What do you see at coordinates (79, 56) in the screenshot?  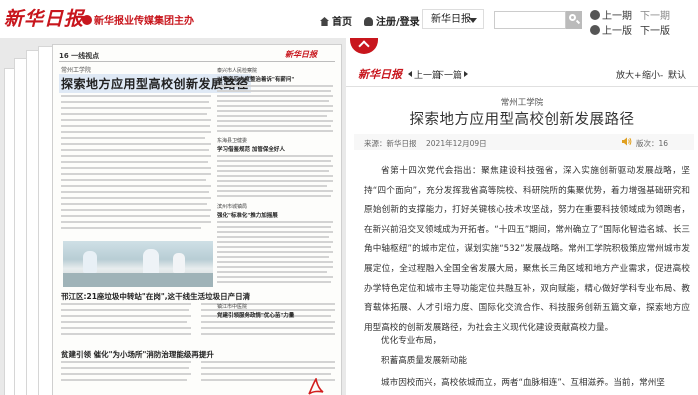 I see `newspaper-page-header: 16 一线视点` at bounding box center [79, 56].